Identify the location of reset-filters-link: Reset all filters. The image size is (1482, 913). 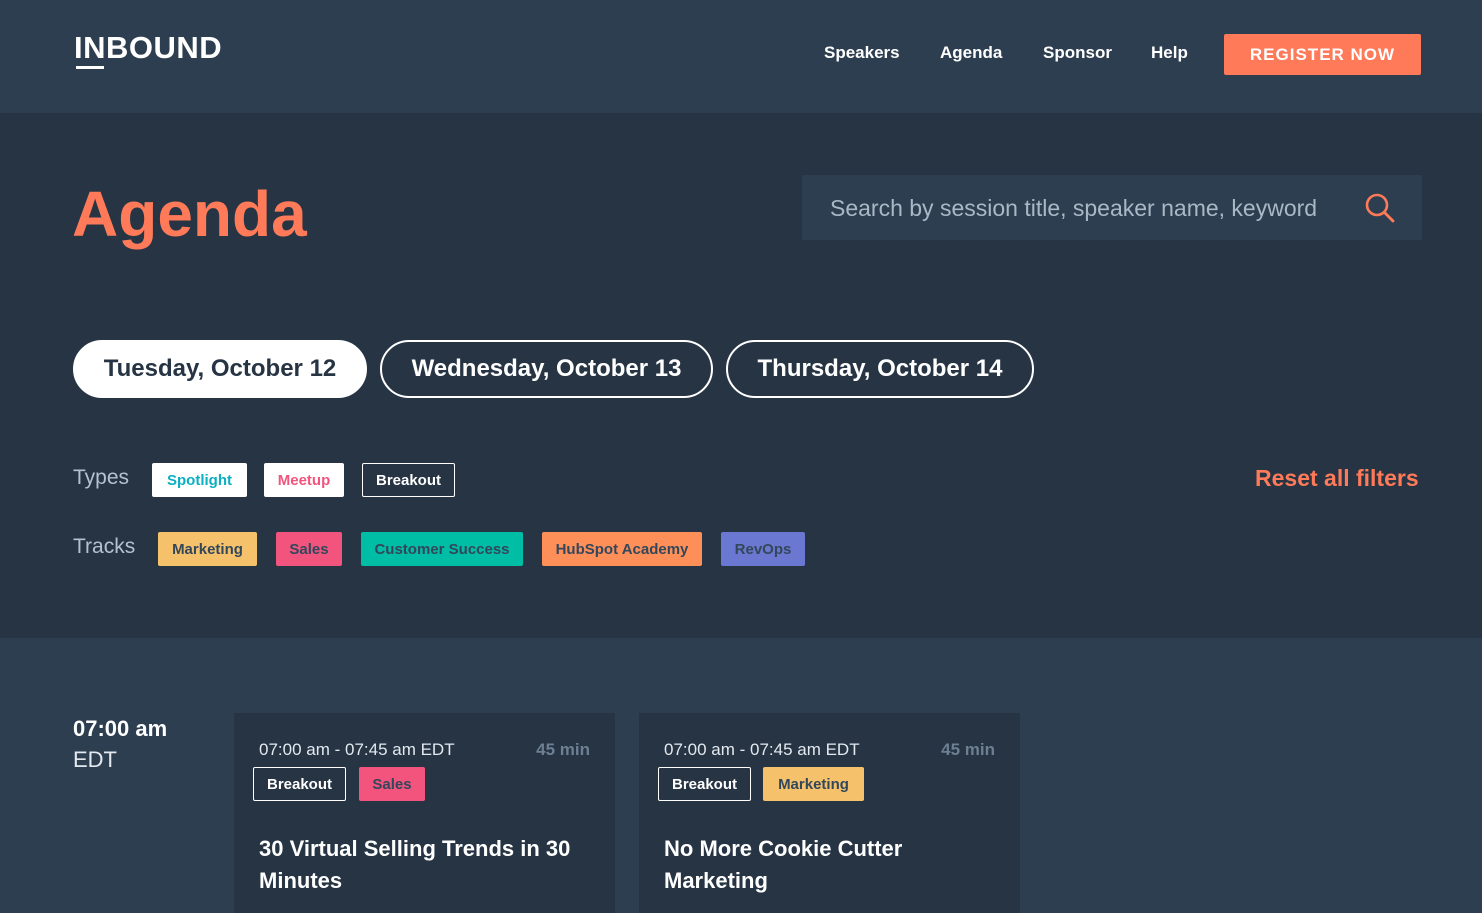
(1337, 478).